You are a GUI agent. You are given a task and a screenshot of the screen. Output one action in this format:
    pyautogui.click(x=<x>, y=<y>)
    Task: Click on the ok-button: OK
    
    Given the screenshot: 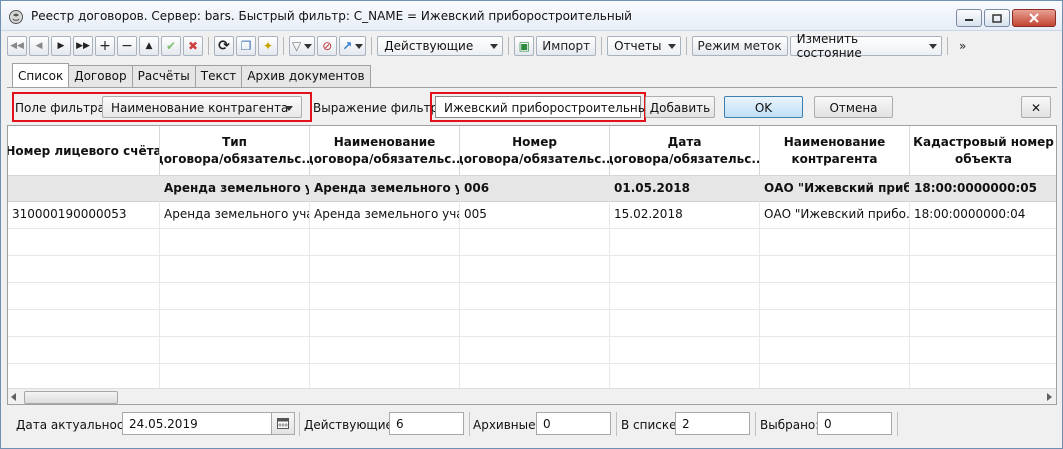 What is the action you would take?
    pyautogui.click(x=763, y=107)
    